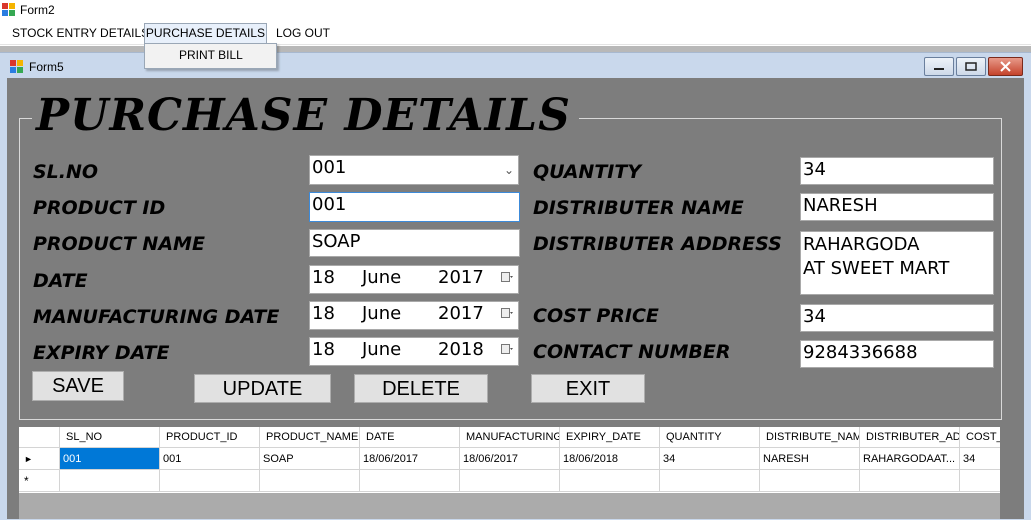 This screenshot has height=520, width=1031. I want to click on expiry-date-year: 2018, so click(461, 349).